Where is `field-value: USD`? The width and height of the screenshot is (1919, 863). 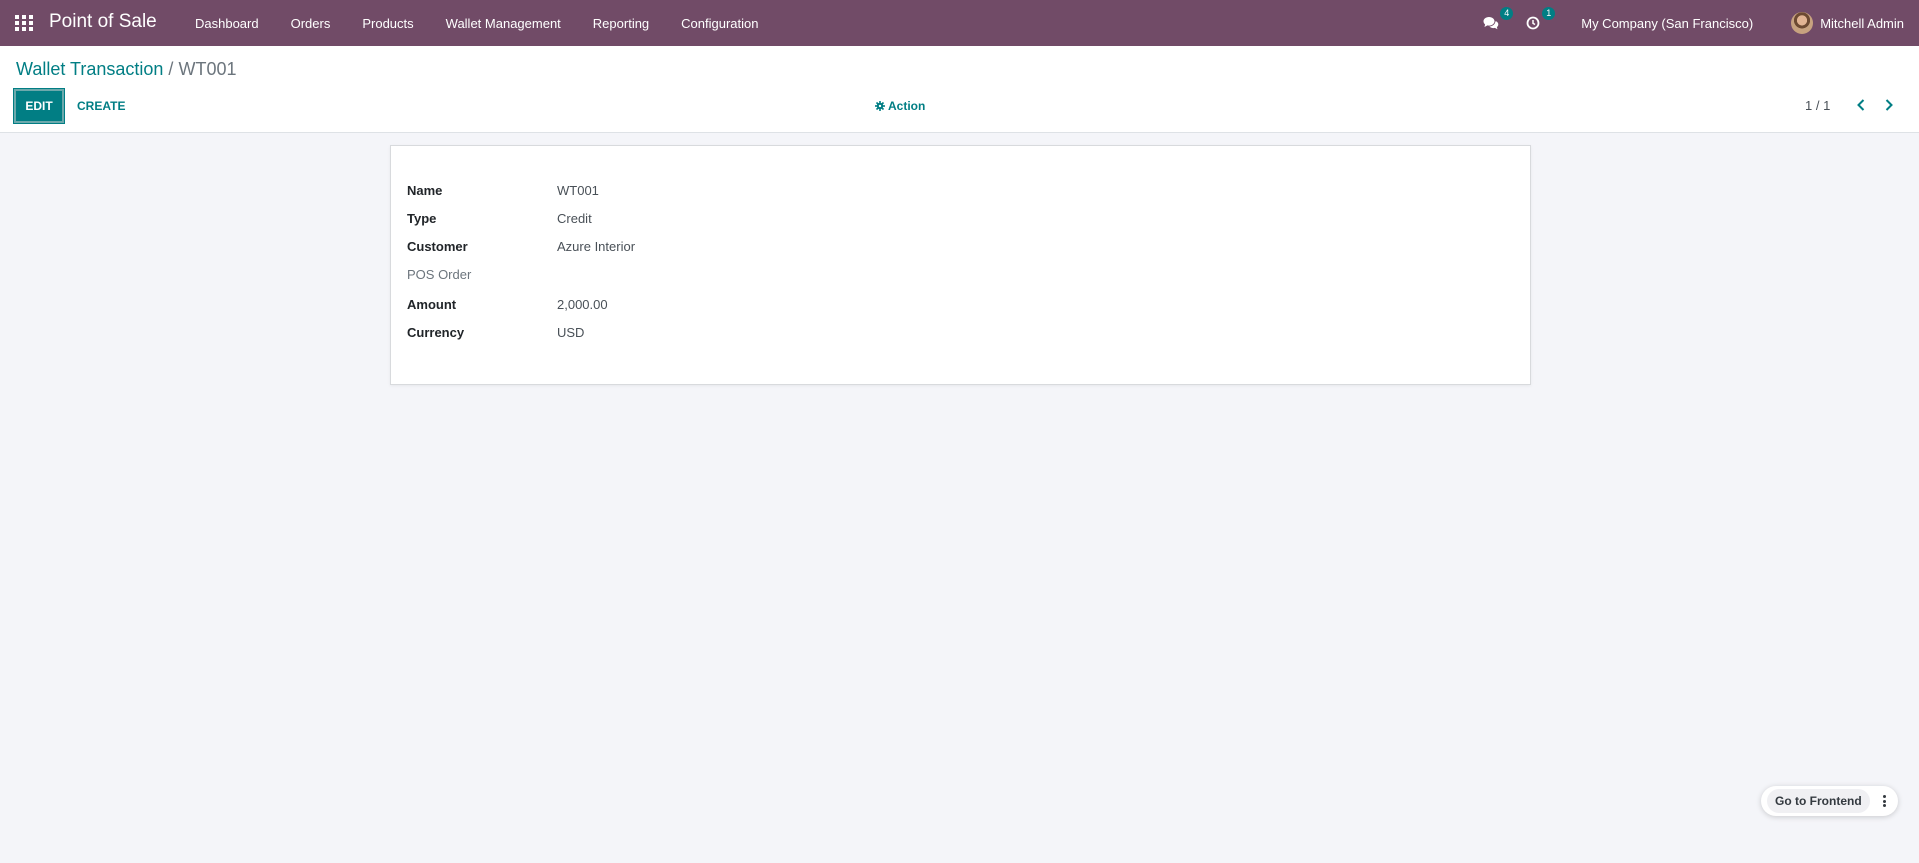
field-value: USD is located at coordinates (570, 332).